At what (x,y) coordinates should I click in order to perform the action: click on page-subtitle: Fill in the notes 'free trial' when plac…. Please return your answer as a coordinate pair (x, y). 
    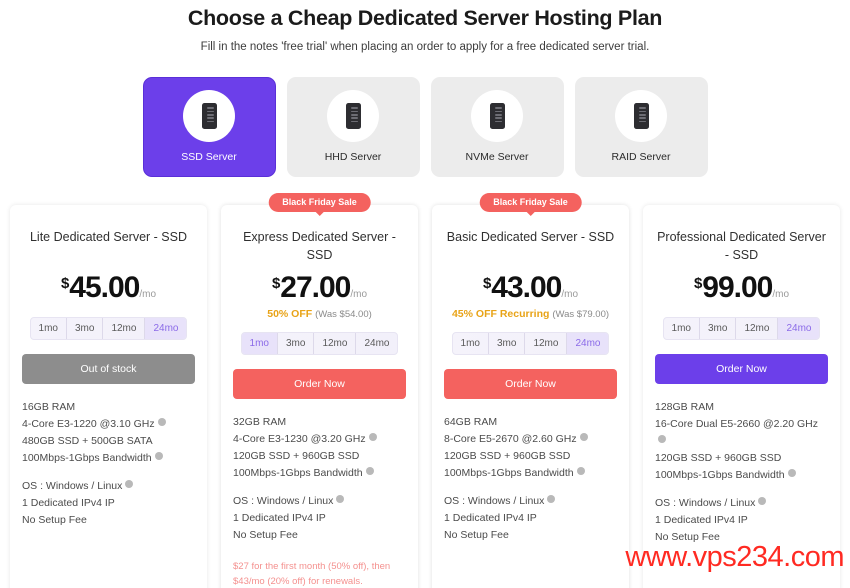
    Looking at the image, I should click on (425, 46).